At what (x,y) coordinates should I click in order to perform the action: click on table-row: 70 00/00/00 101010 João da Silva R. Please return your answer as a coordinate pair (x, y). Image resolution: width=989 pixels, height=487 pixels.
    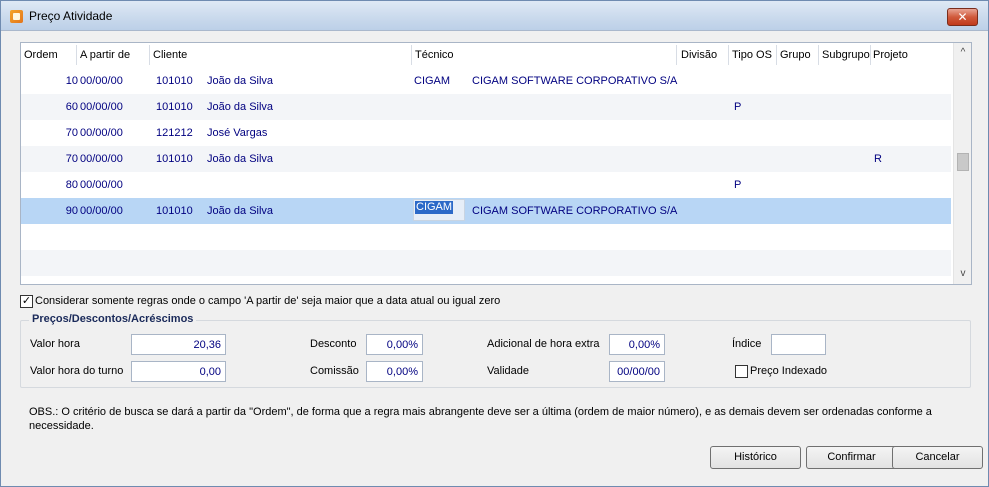
    Looking at the image, I should click on (486, 159).